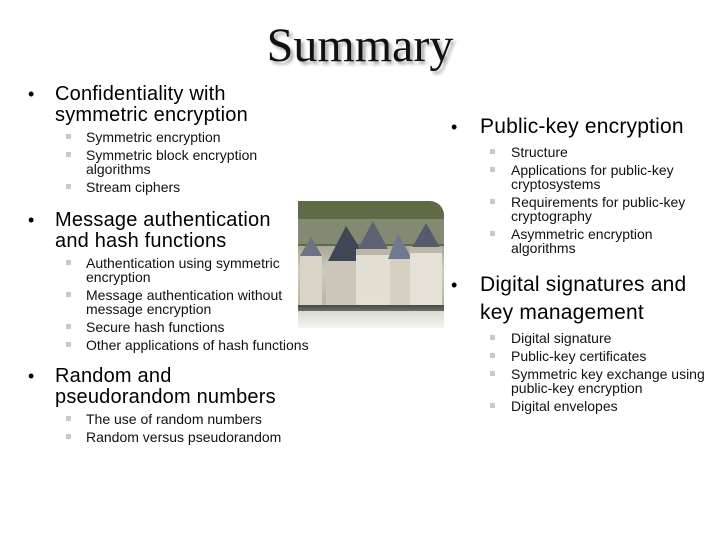  What do you see at coordinates (166, 345) in the screenshot?
I see `subtopic-item: Other applications of hash functions` at bounding box center [166, 345].